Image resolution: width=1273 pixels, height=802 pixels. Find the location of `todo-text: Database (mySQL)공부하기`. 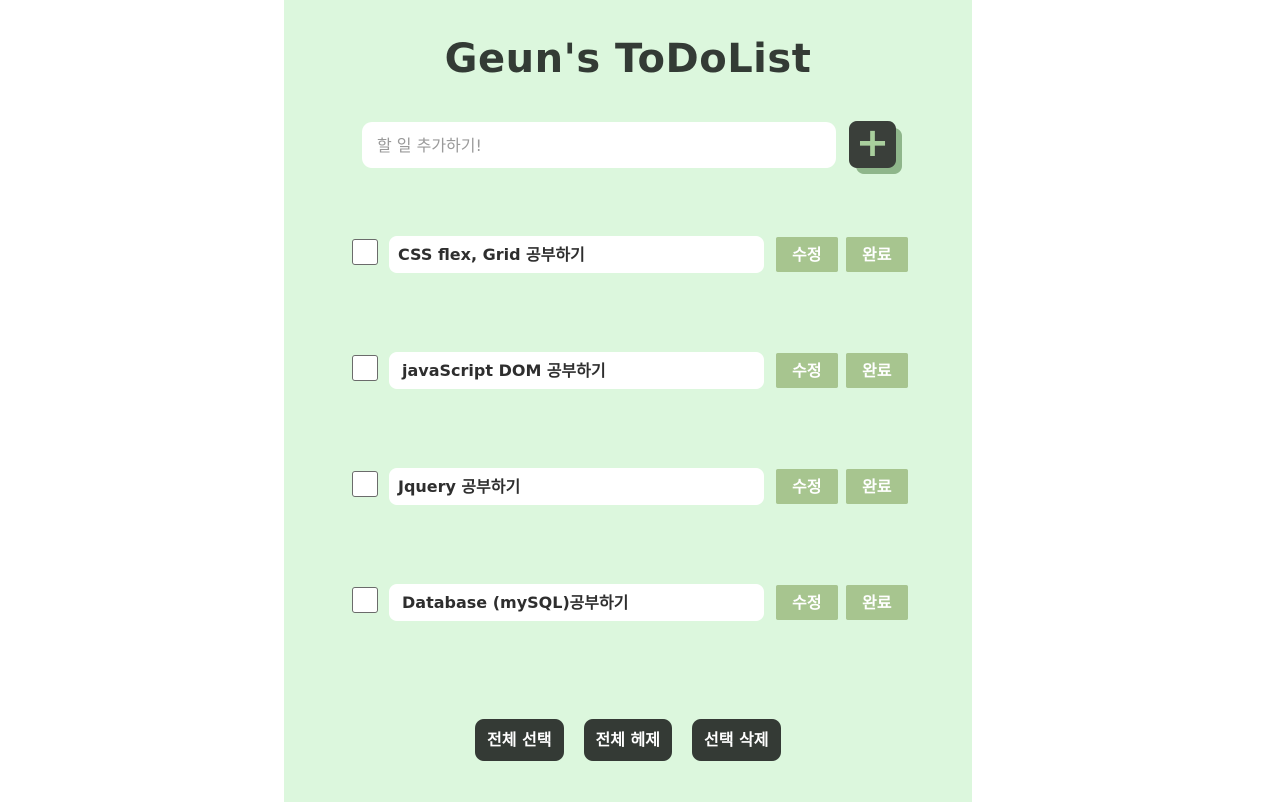

todo-text: Database (mySQL)공부하기 is located at coordinates (576, 602).